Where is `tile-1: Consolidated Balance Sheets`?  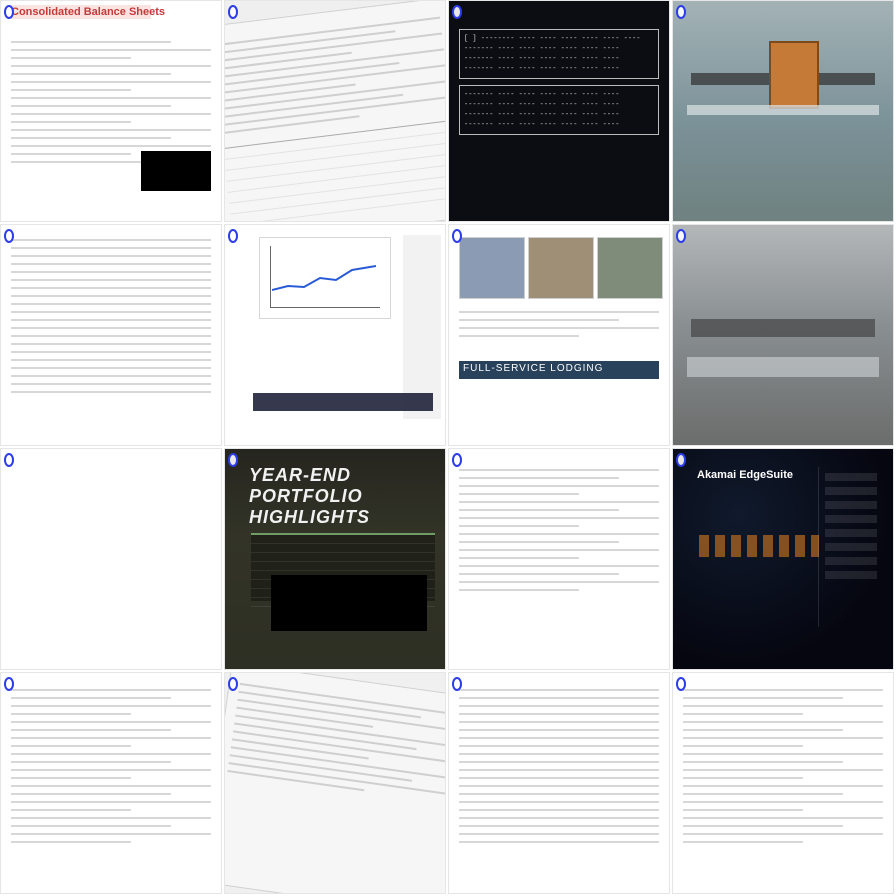
tile-1: Consolidated Balance Sheets is located at coordinates (111, 111).